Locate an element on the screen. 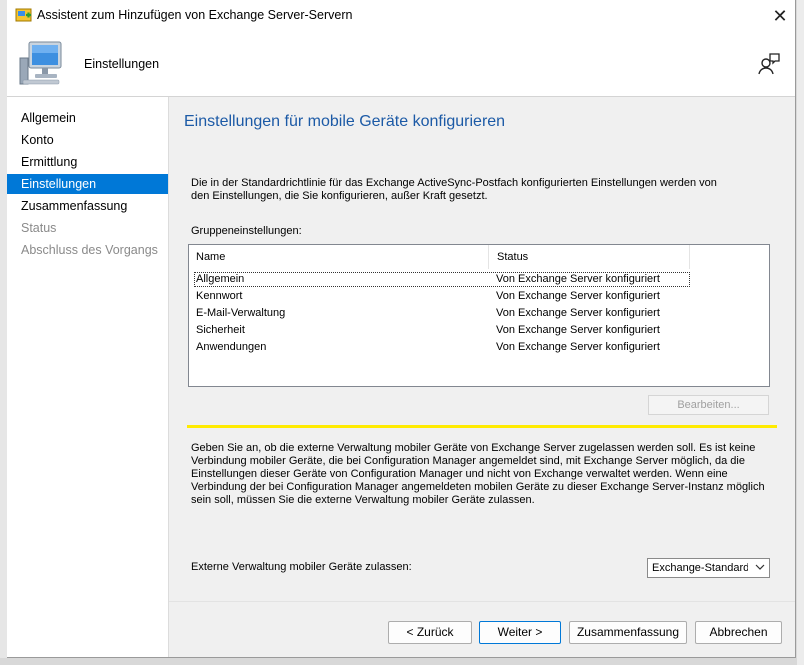 The height and width of the screenshot is (665, 804). nav-item-label: Konto is located at coordinates (37, 140).